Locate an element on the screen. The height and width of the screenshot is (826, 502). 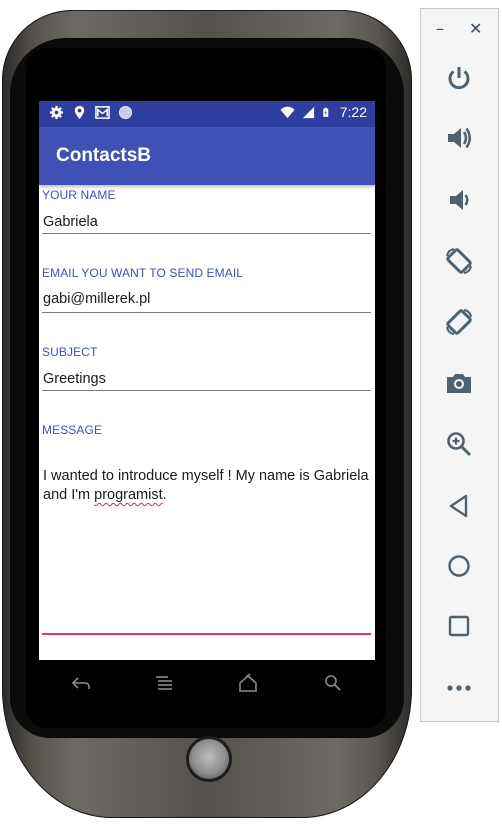
message-line-2-start: and I'm is located at coordinates (69, 495).